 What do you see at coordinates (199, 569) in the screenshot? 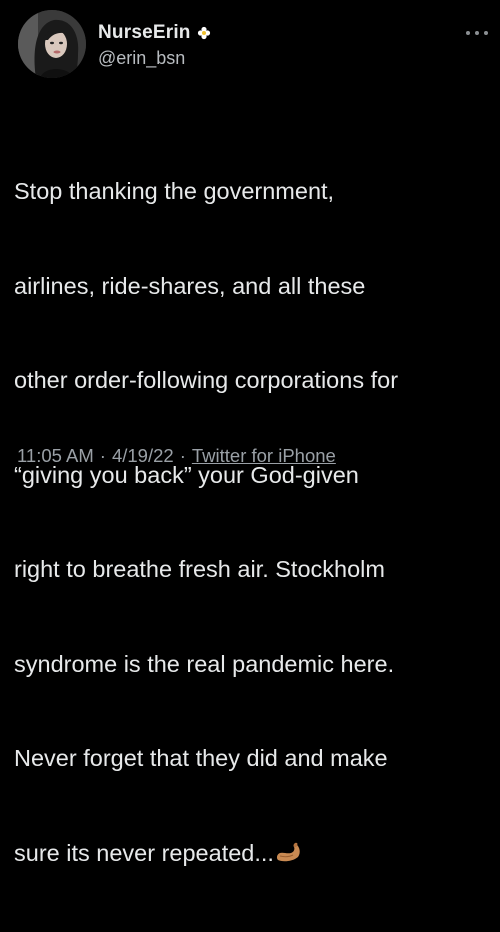
I see `tweet-line: right to breathe fresh air. Stockholm` at bounding box center [199, 569].